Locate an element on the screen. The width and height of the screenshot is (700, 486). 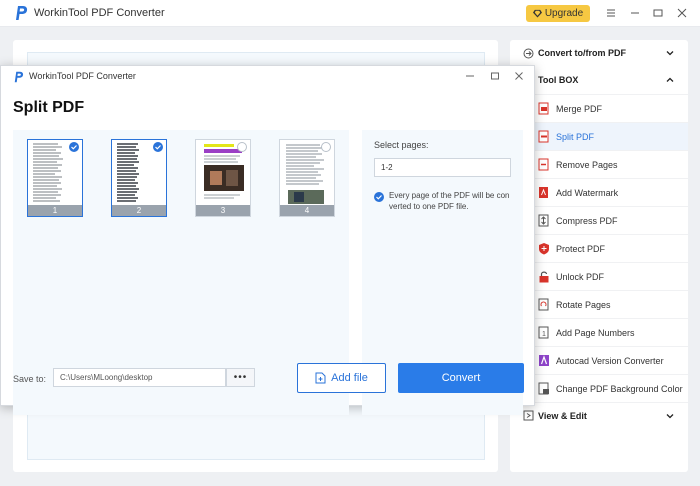
pages-range-input is located at coordinates (442, 167).